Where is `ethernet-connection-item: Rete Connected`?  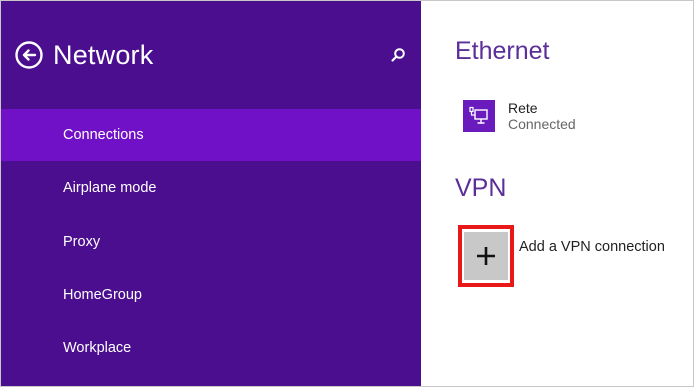
ethernet-connection-item: Rete Connected is located at coordinates (519, 116).